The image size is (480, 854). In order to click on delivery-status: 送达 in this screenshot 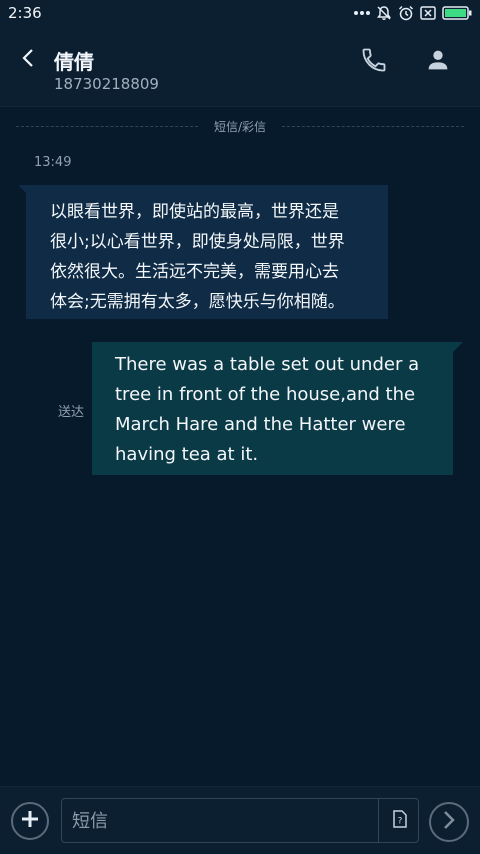, I will do `click(71, 412)`.